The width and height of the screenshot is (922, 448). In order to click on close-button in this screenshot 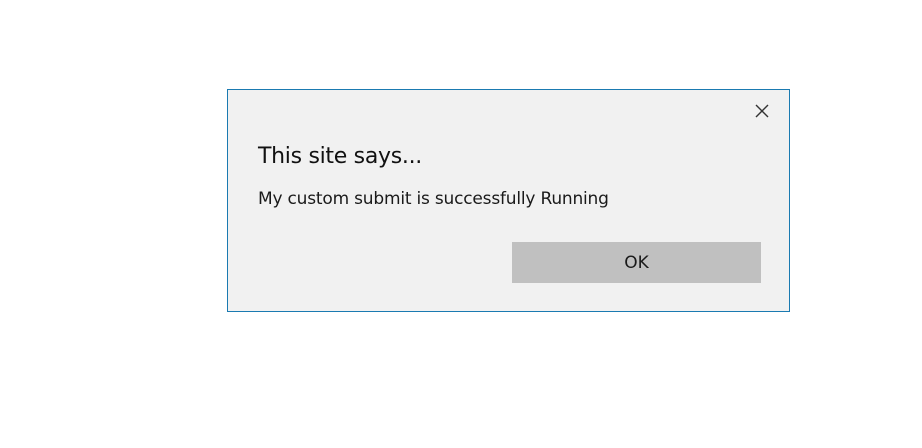, I will do `click(762, 111)`.